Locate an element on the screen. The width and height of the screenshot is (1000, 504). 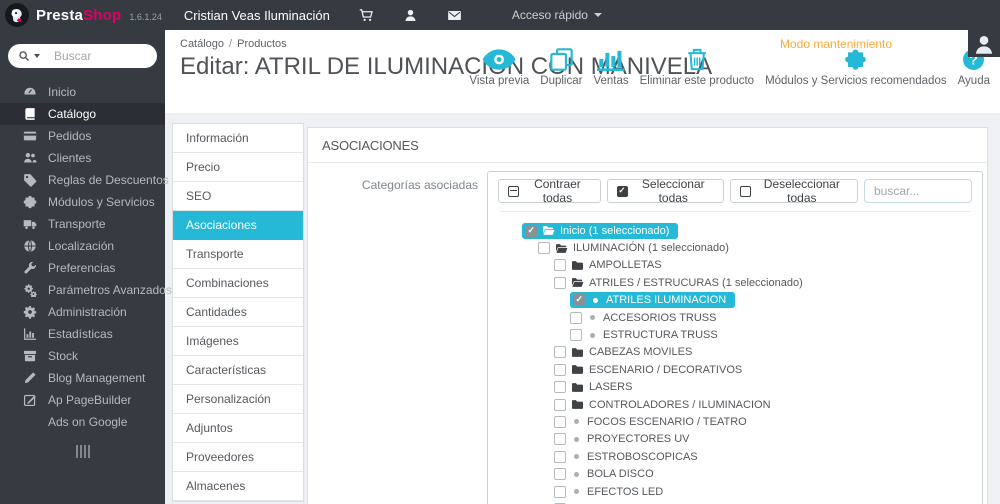
category-label: ATRILES / ESTRUCURAS (1 seleccionado) is located at coordinates (696, 283).